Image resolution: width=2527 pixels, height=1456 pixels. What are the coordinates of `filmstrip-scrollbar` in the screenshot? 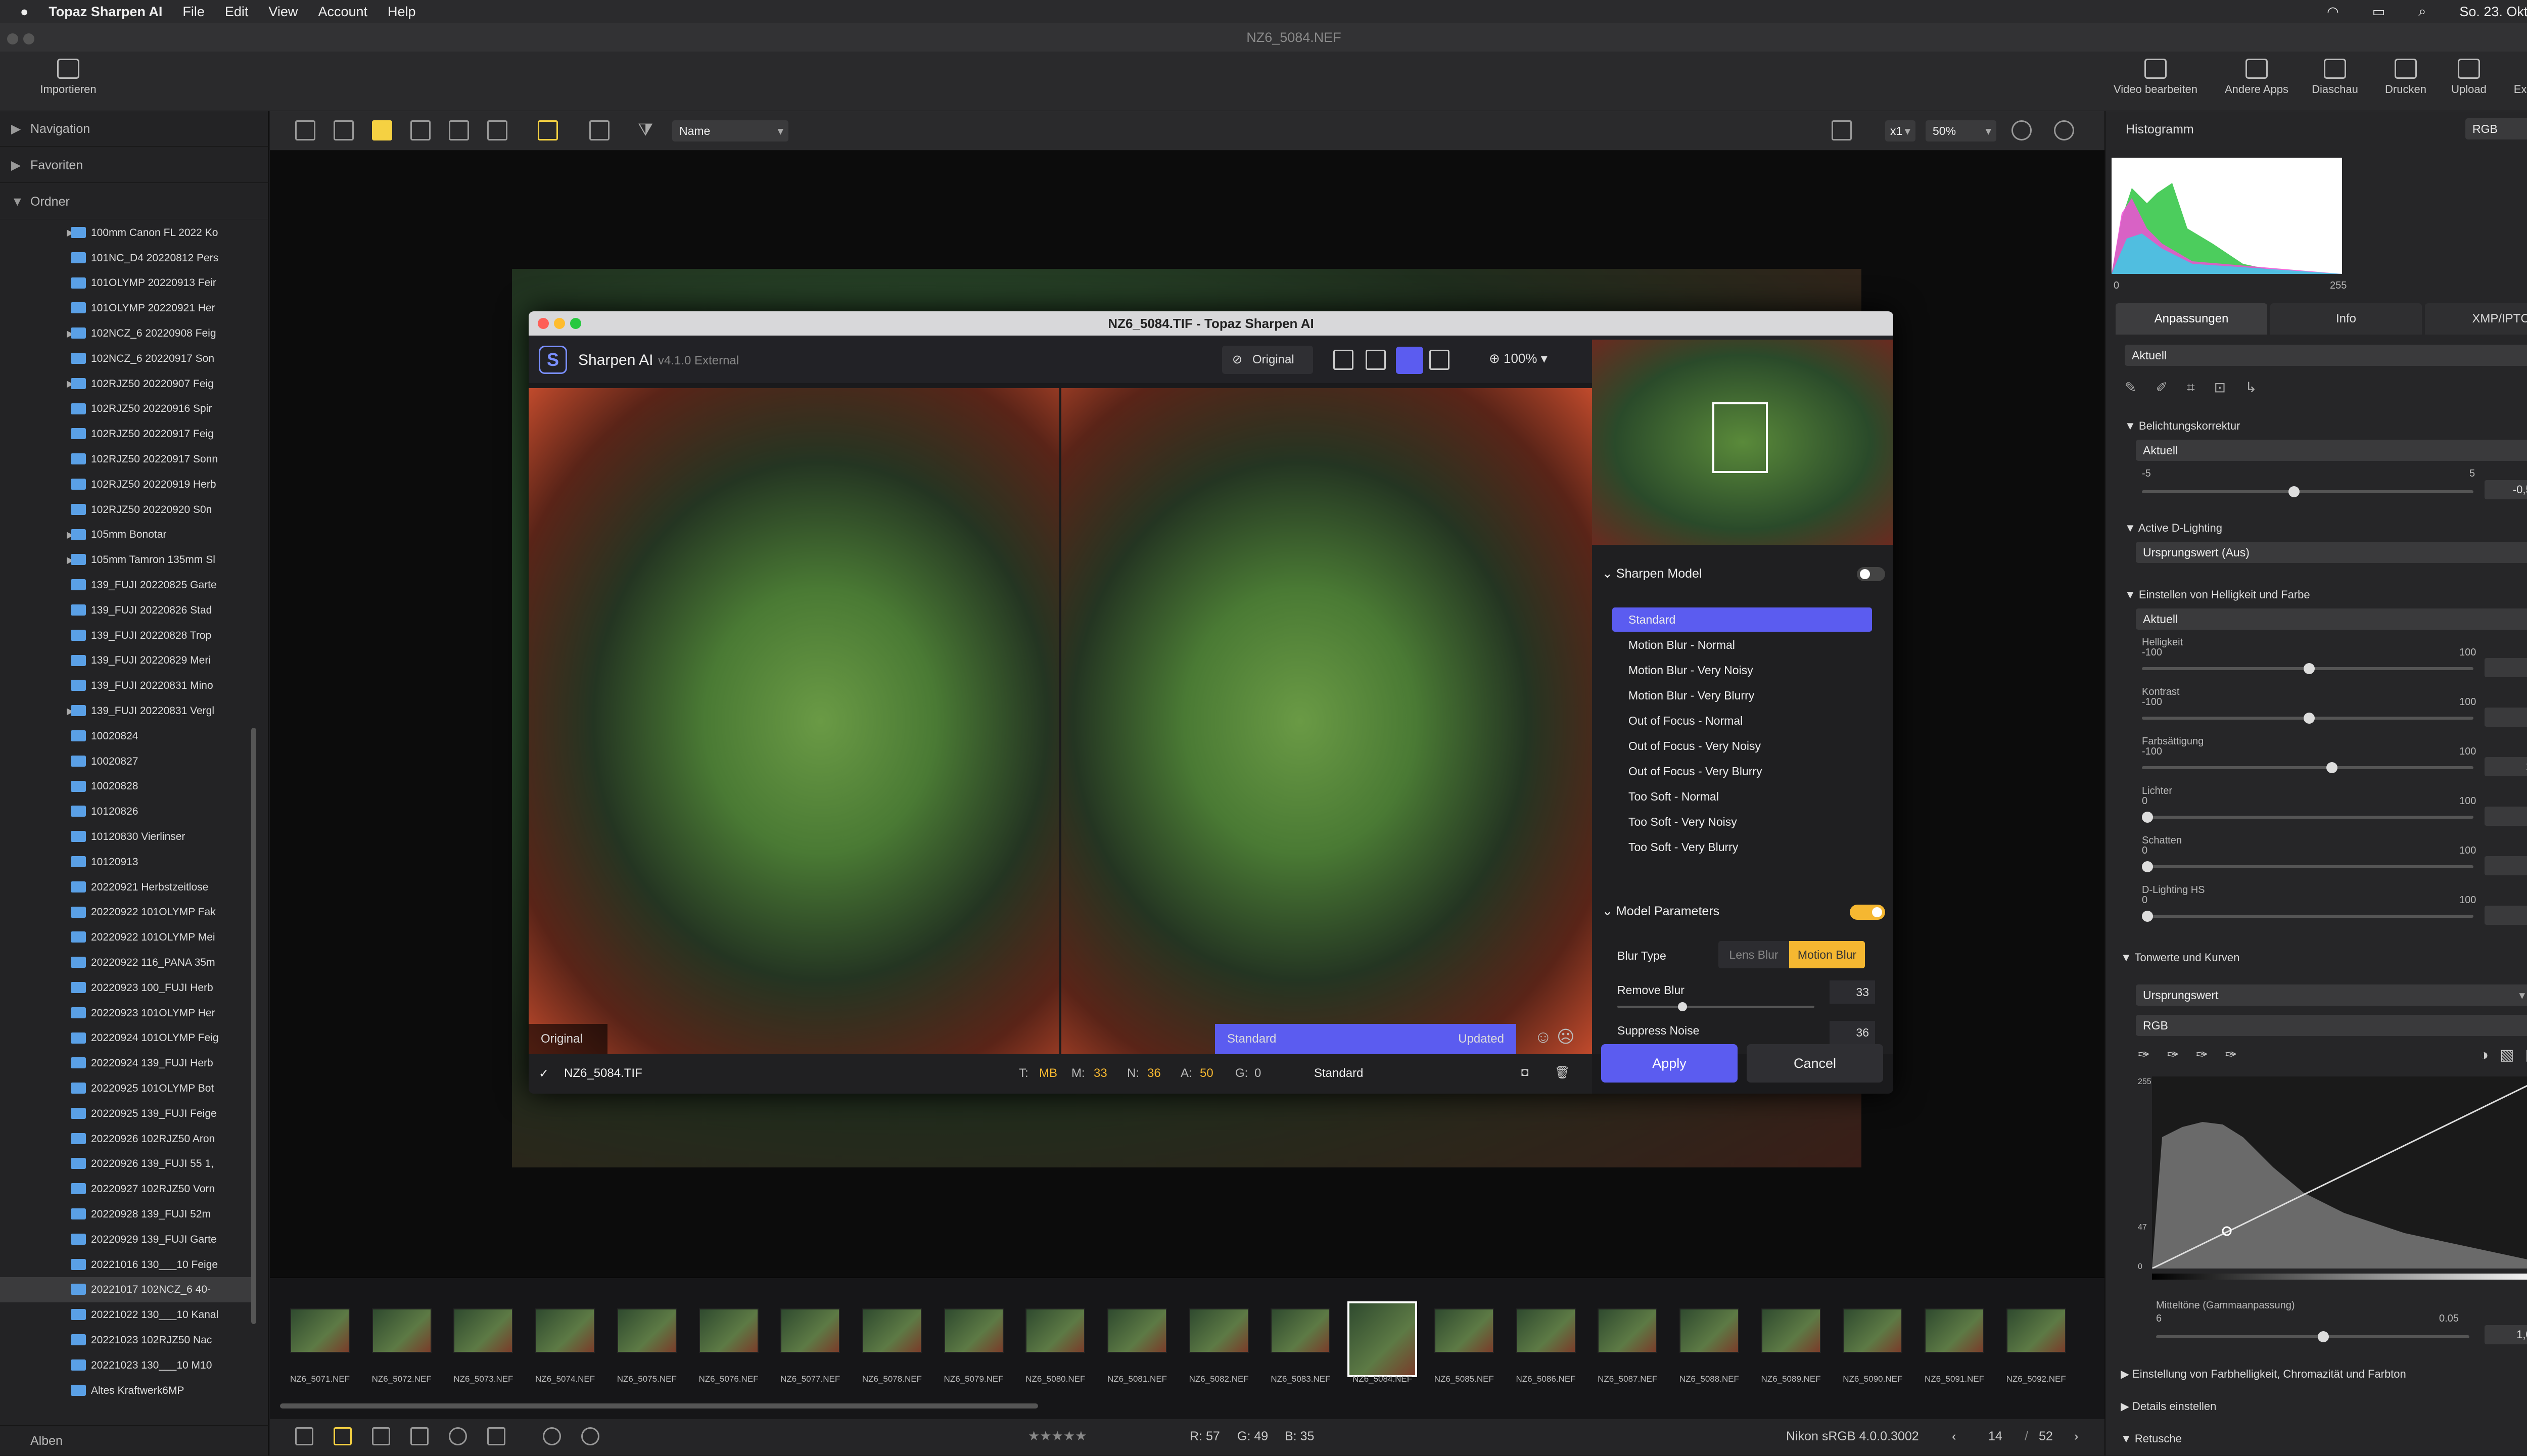 It's located at (659, 1405).